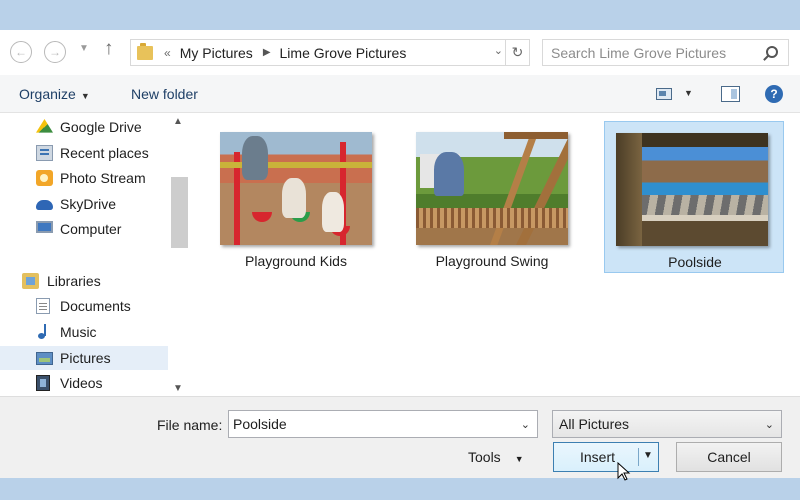 The height and width of the screenshot is (500, 800). Describe the element at coordinates (692, 189) in the screenshot. I see `thumbnail-poolside` at that location.